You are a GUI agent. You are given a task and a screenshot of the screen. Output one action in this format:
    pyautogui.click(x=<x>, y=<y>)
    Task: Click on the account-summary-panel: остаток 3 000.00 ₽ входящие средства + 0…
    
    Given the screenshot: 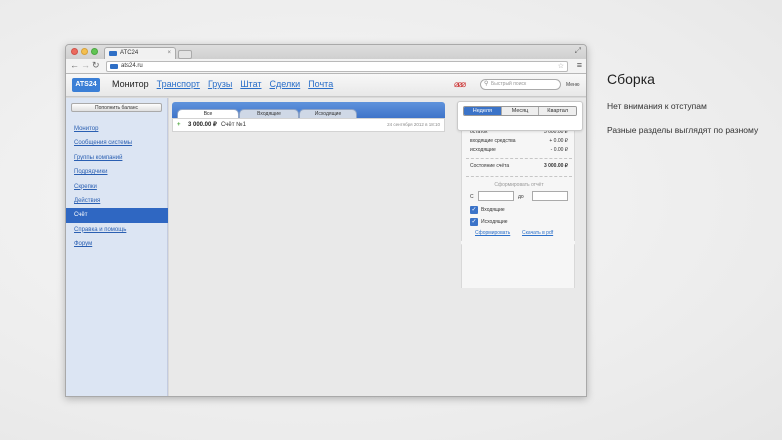 What is the action you would take?
    pyautogui.click(x=518, y=203)
    